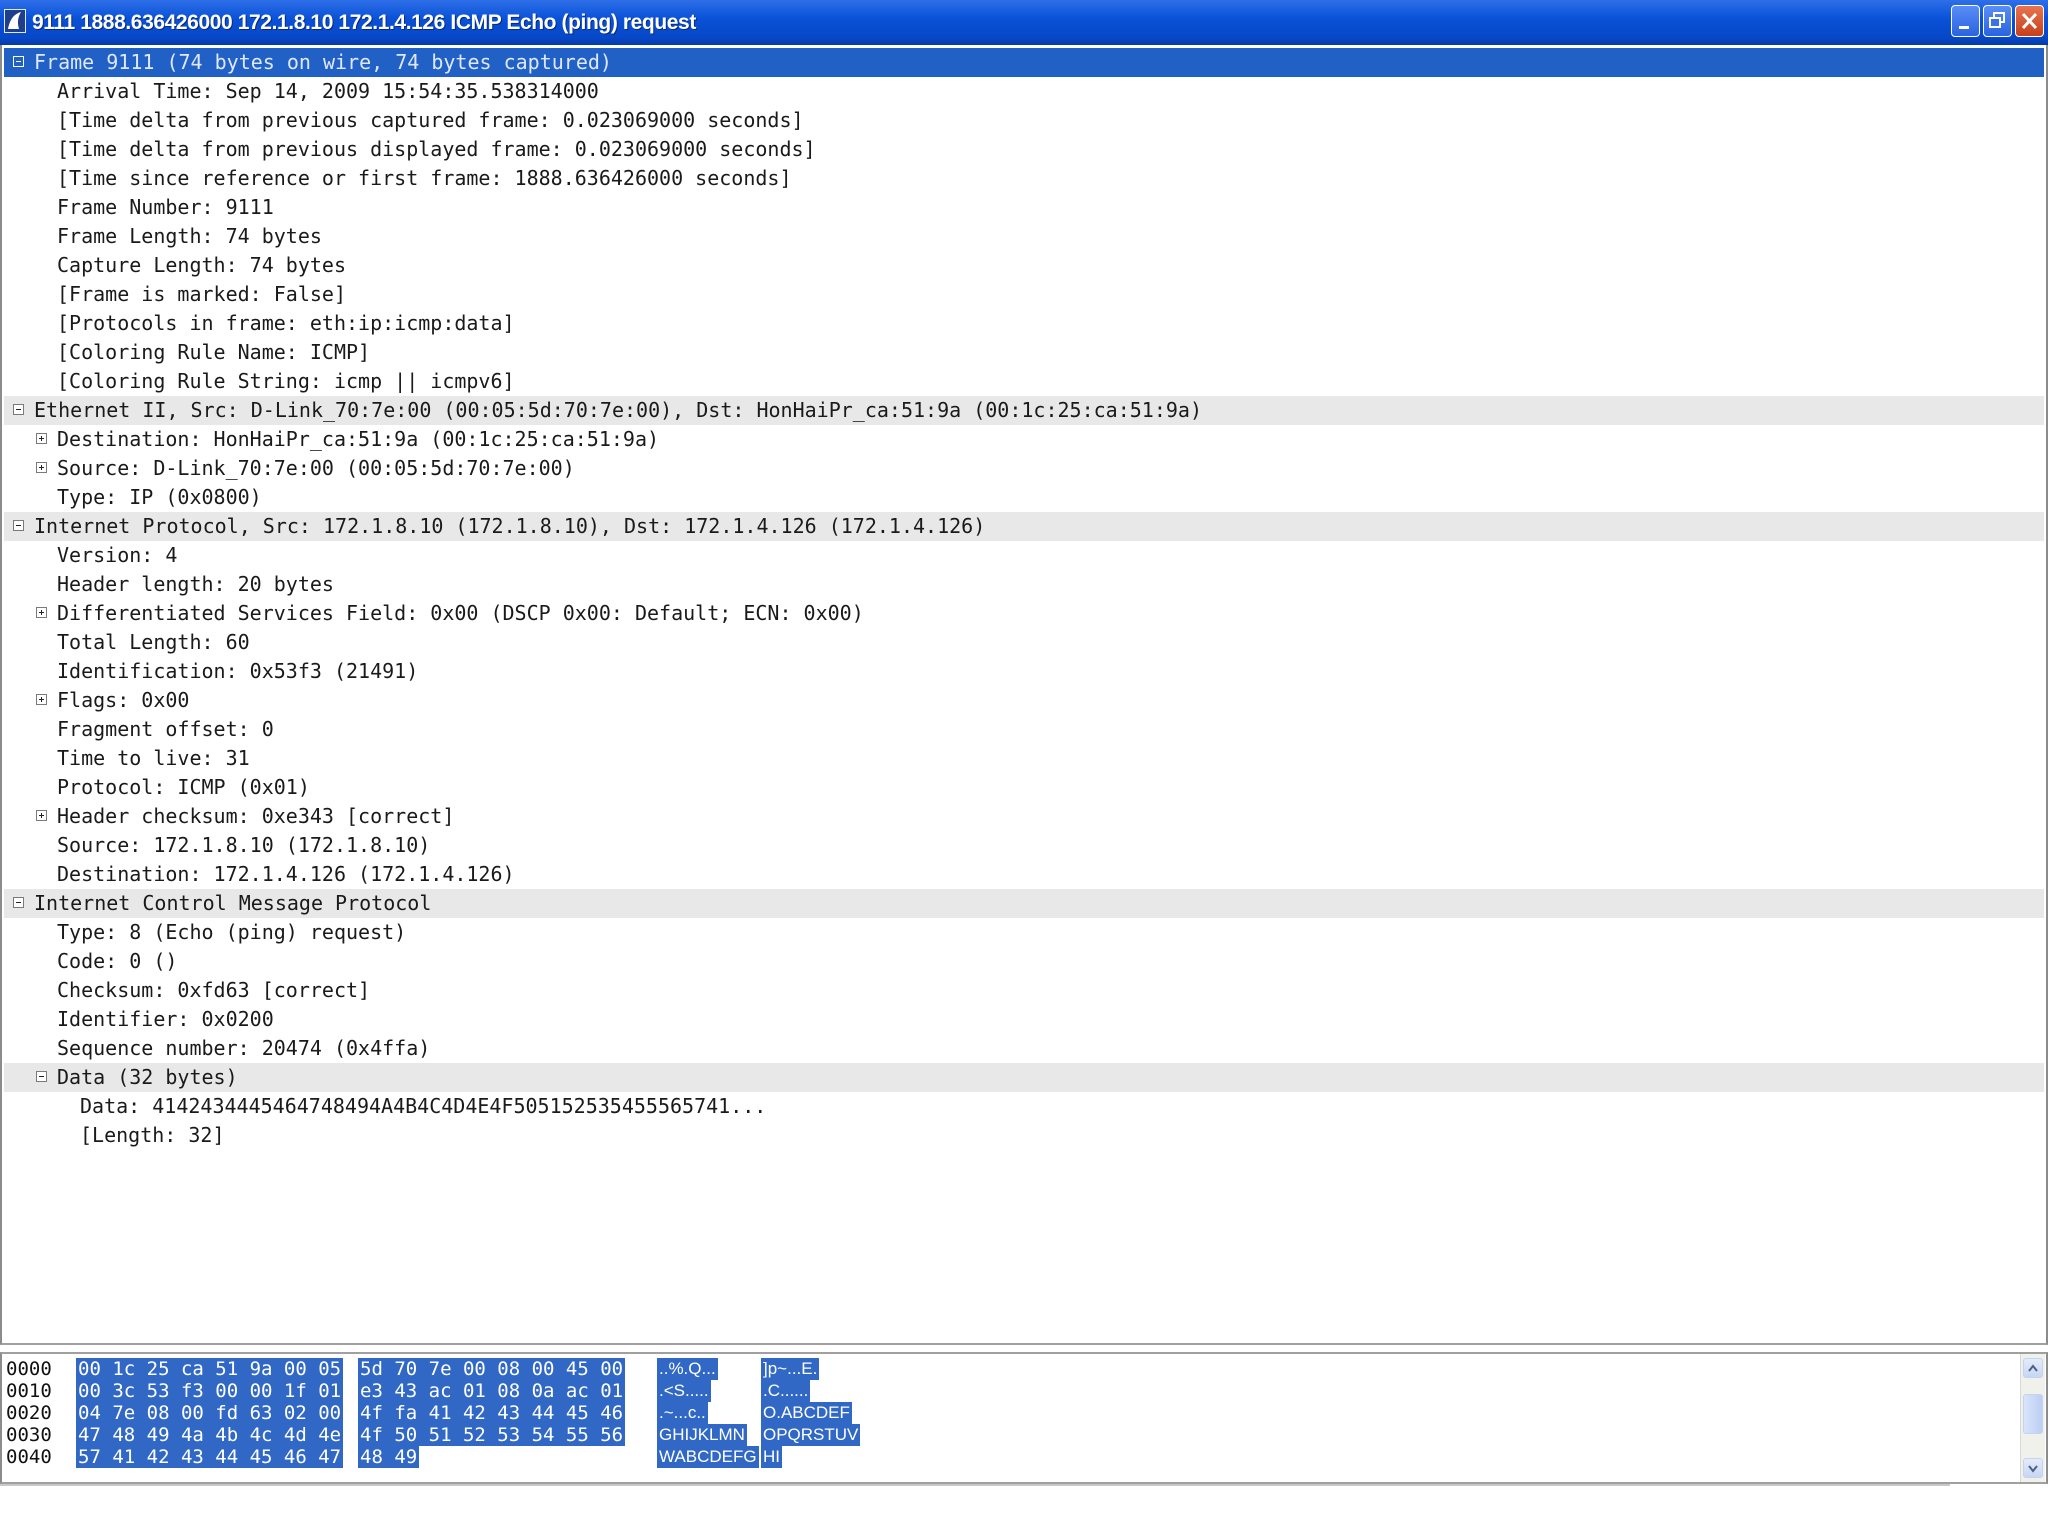  What do you see at coordinates (2029, 21) in the screenshot?
I see `close-button` at bounding box center [2029, 21].